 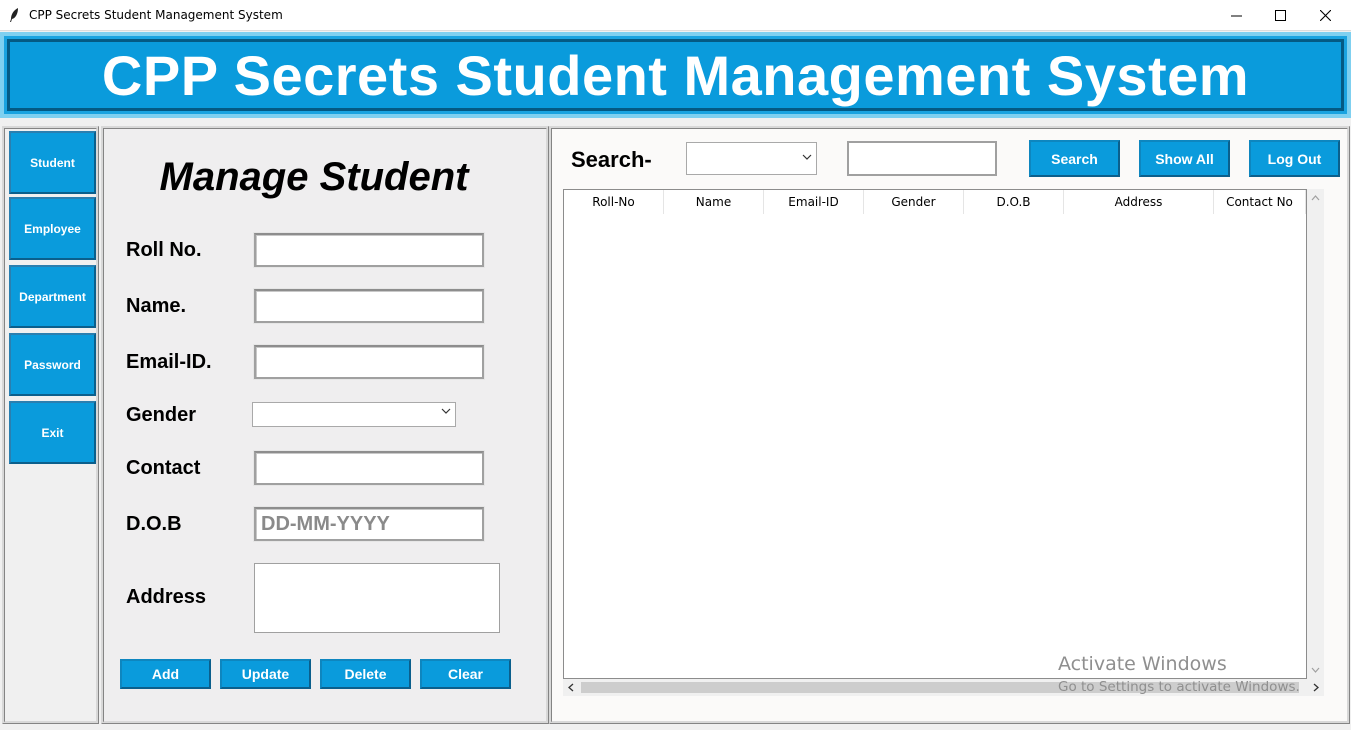 I want to click on scroll-down-icon, so click(x=1315, y=670).